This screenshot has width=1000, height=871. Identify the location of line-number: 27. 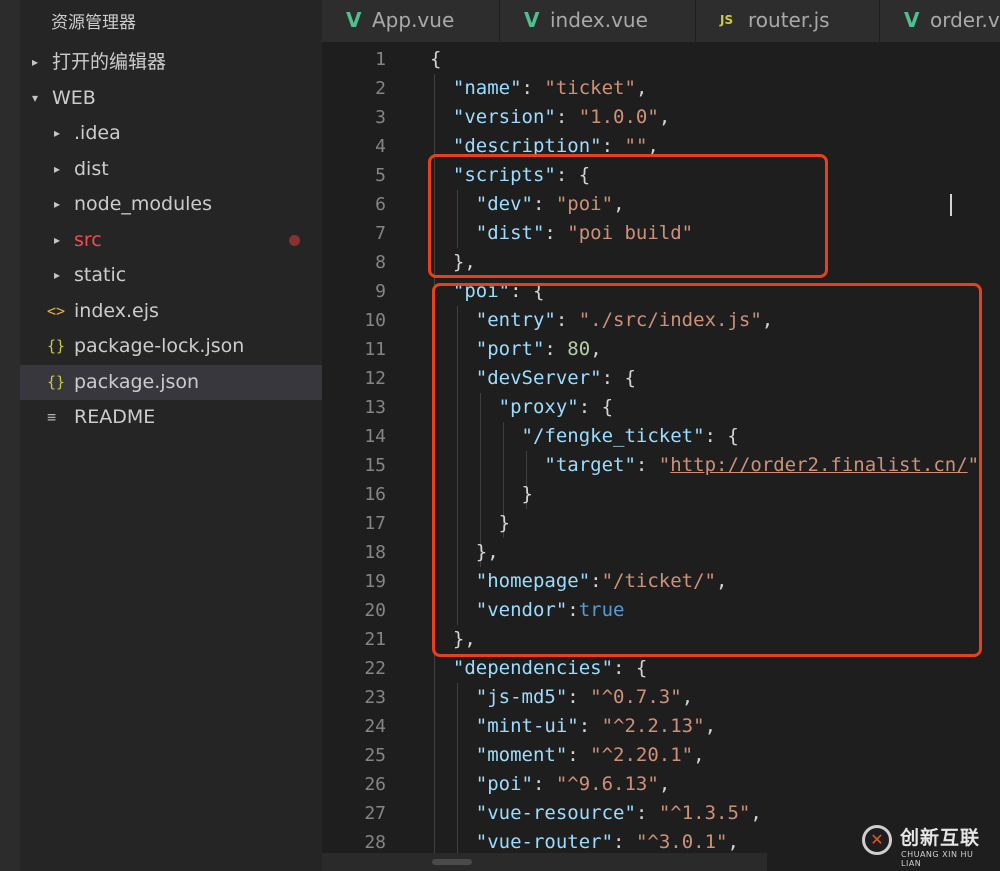
(375, 813).